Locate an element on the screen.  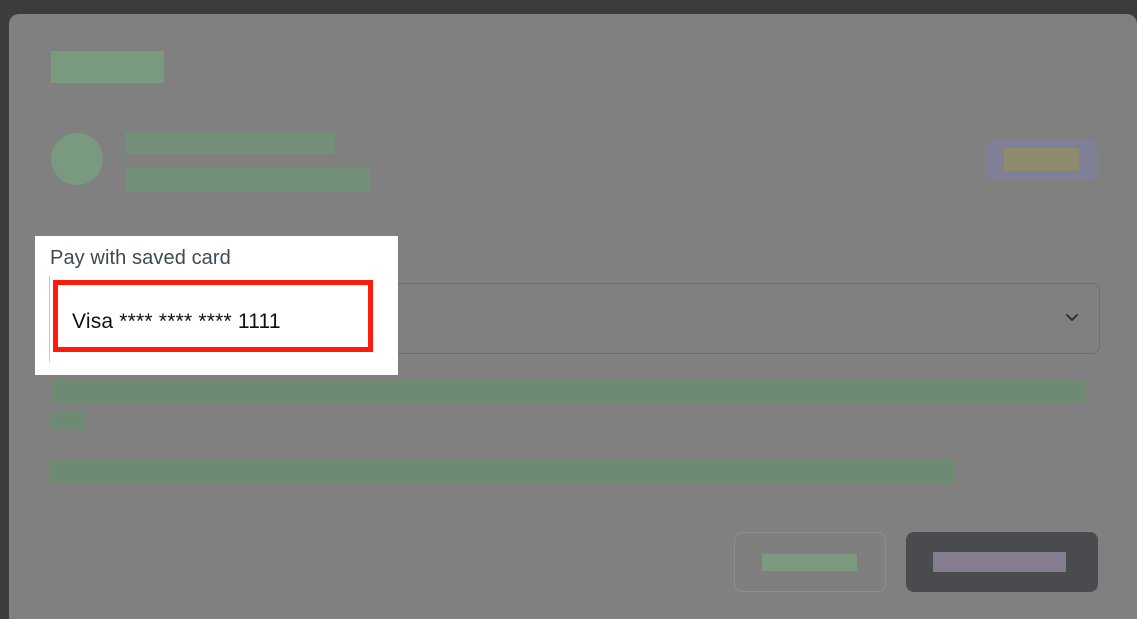
selected-card-value: Visa **** **** **** 1111 is located at coordinates (176, 322).